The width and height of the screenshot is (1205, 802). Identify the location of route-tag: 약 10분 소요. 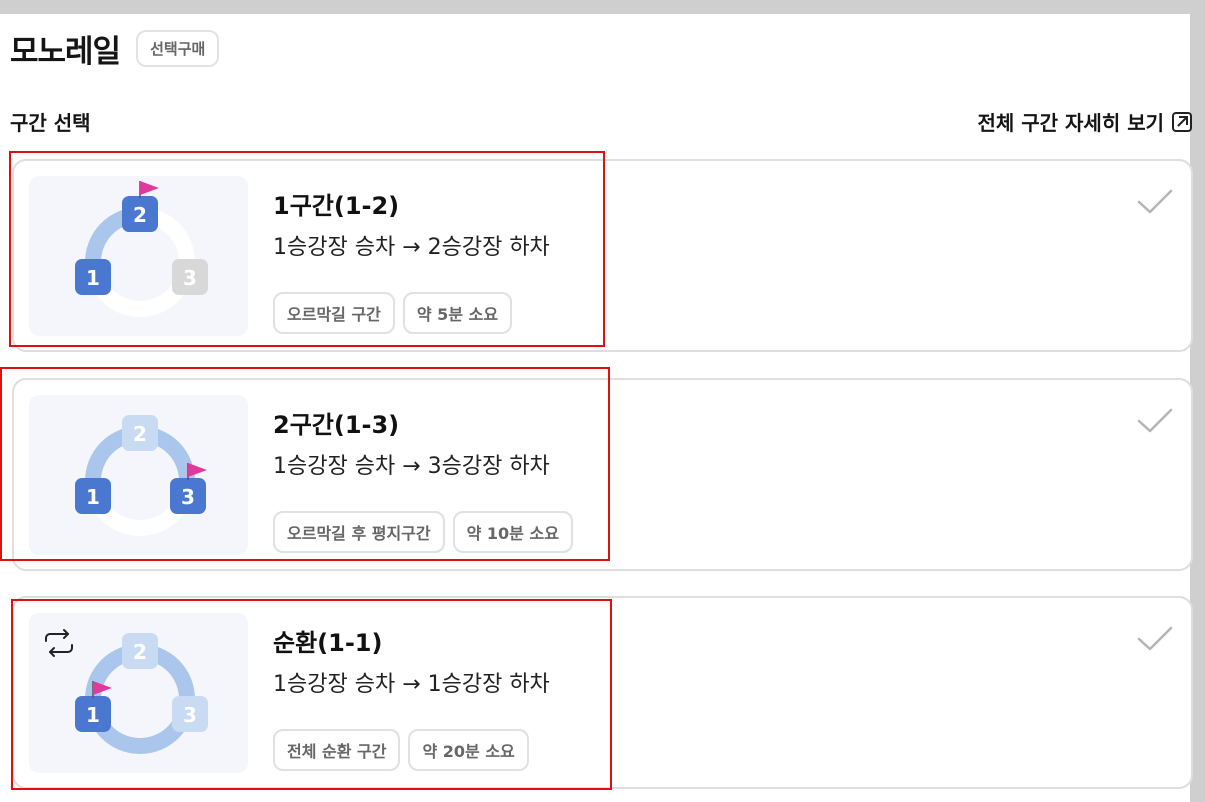
(512, 532).